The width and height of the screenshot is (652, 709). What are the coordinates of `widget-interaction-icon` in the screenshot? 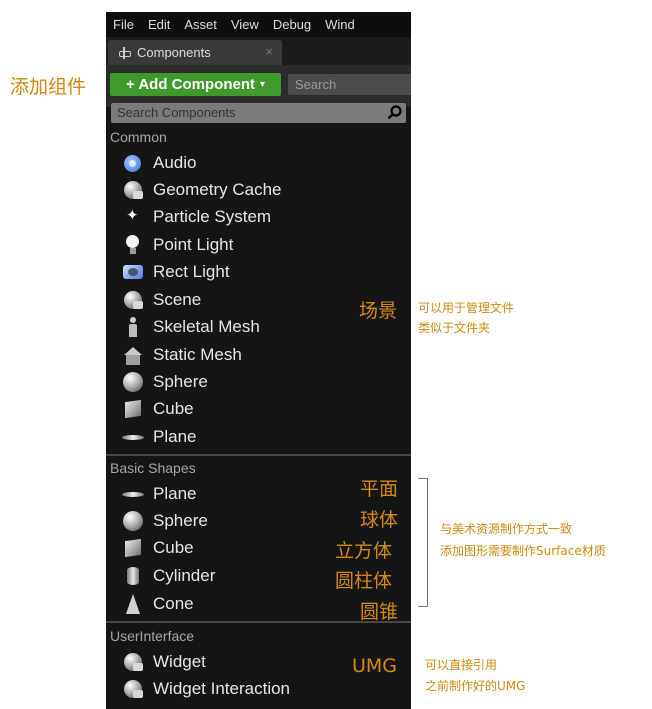 It's located at (133, 689).